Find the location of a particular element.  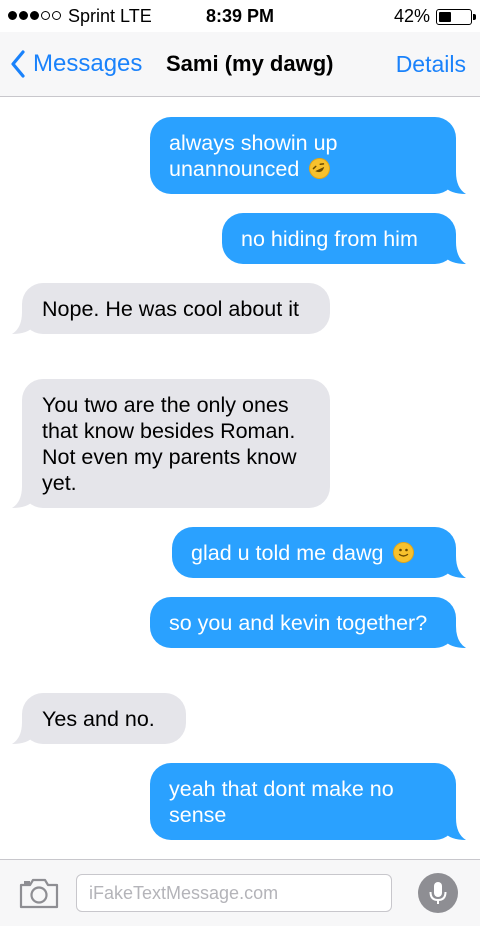

microphone-button is located at coordinates (438, 893).